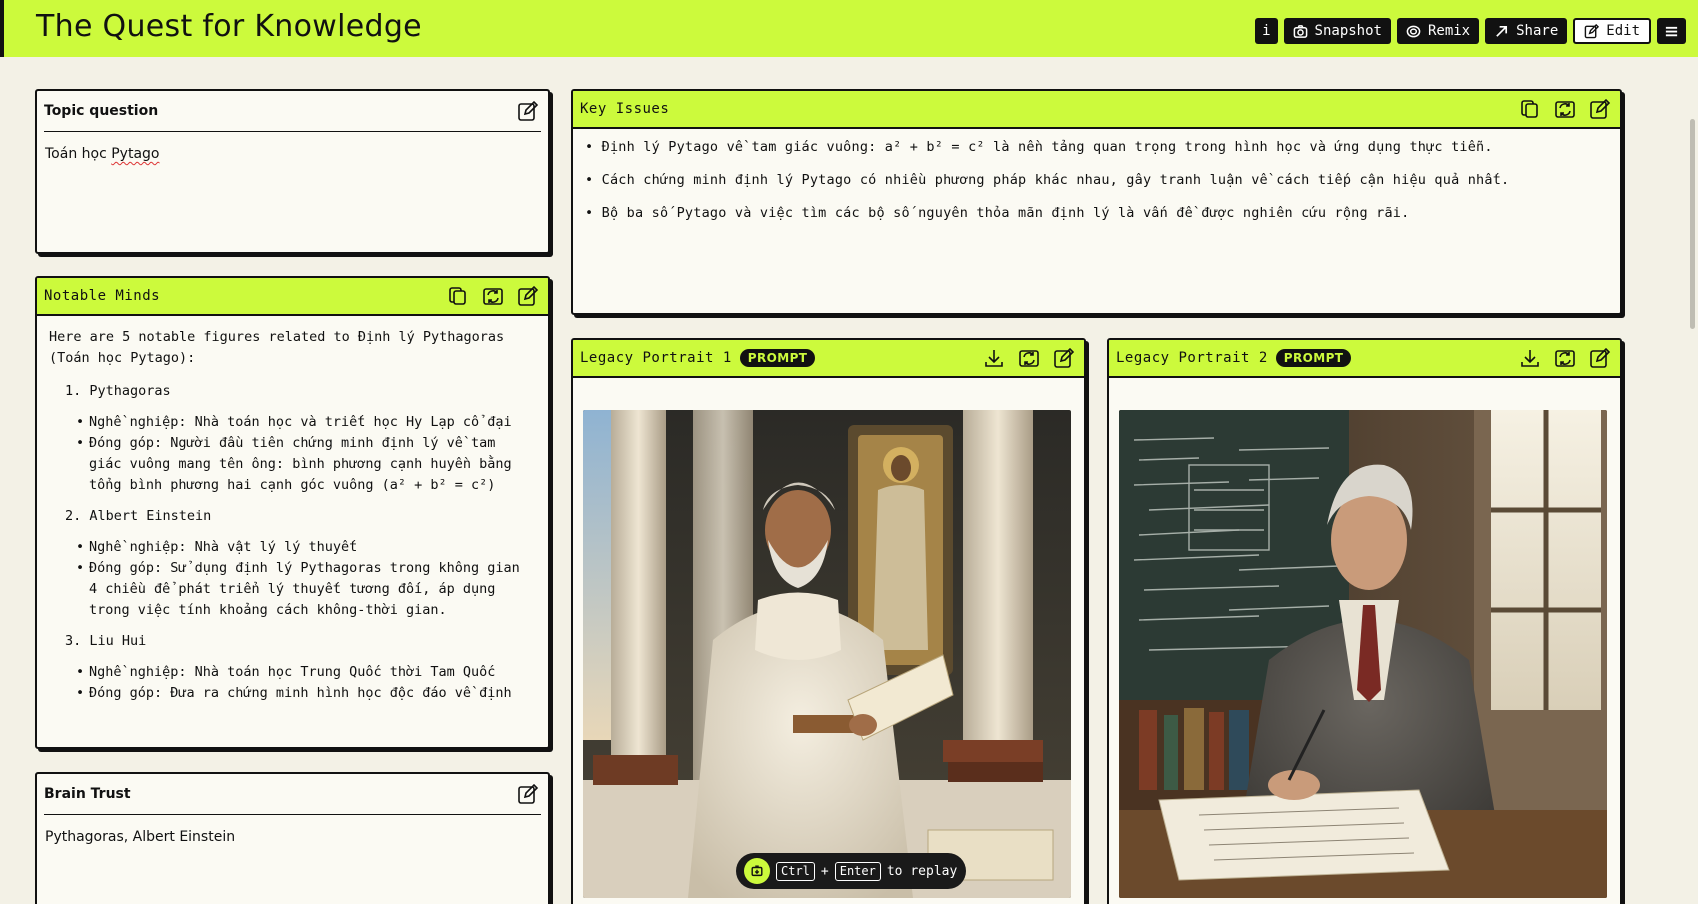  Describe the element at coordinates (292, 794) in the screenshot. I see `card-header: Brain Trust` at that location.